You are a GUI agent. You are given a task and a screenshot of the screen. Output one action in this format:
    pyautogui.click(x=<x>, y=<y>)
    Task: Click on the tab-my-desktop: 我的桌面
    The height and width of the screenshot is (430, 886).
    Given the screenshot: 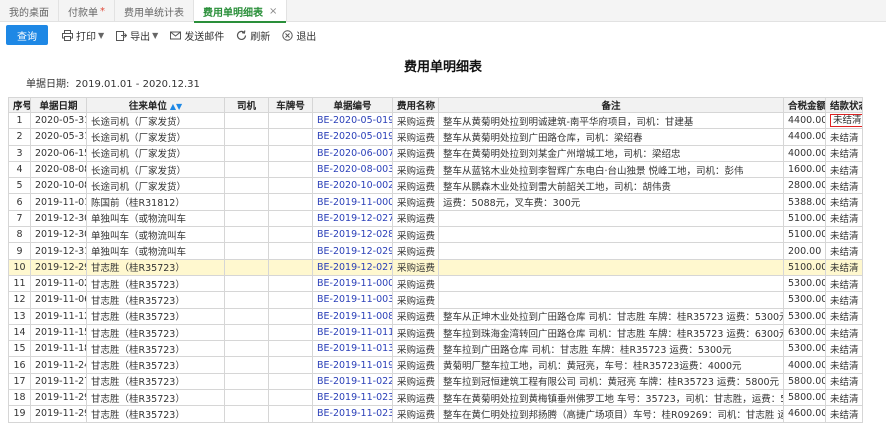 What is the action you would take?
    pyautogui.click(x=29, y=11)
    